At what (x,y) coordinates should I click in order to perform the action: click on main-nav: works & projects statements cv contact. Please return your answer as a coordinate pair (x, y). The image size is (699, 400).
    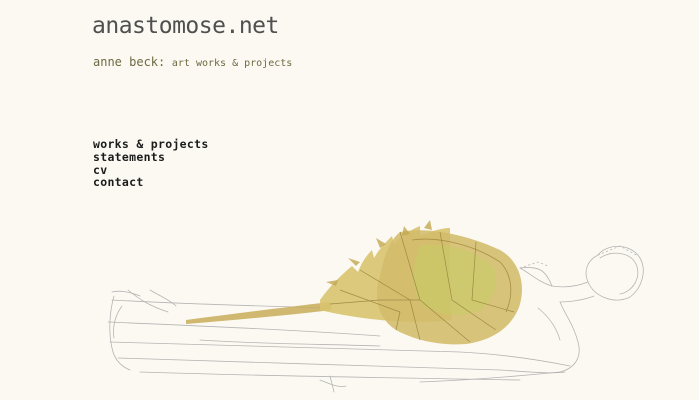
    Looking at the image, I should click on (151, 163).